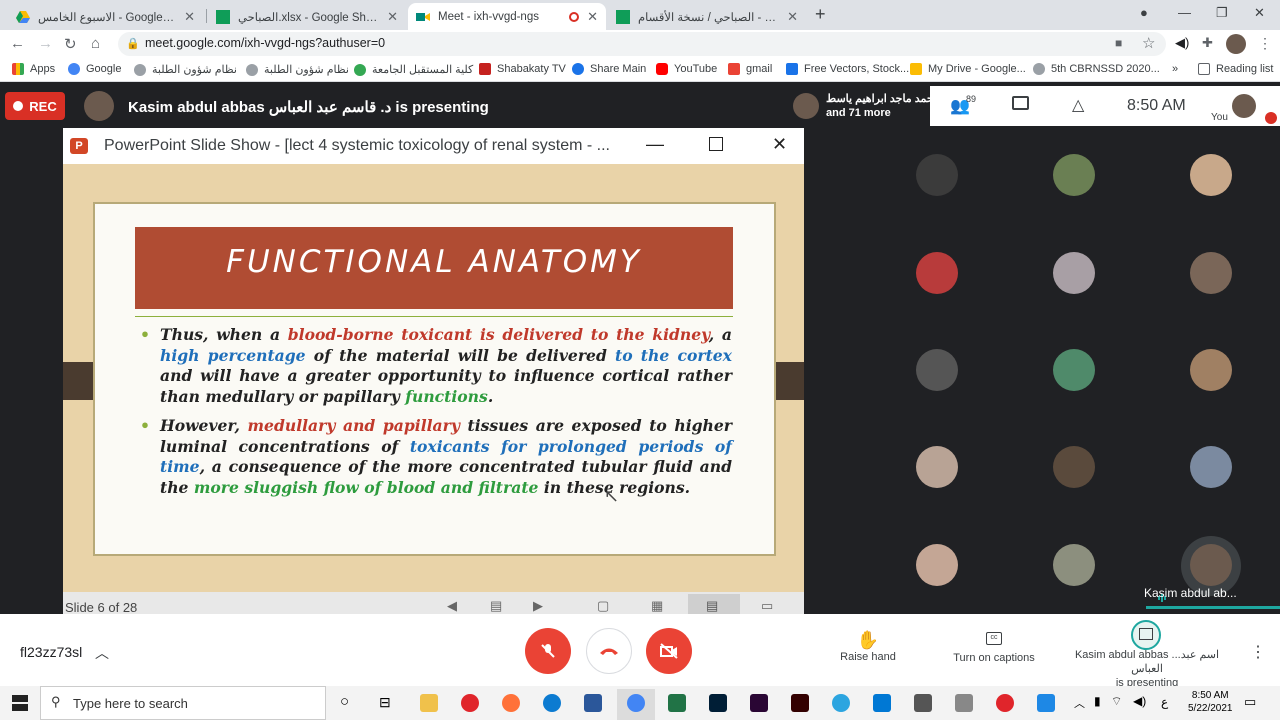  I want to click on volume-icon: ◀), so click(1139, 701).